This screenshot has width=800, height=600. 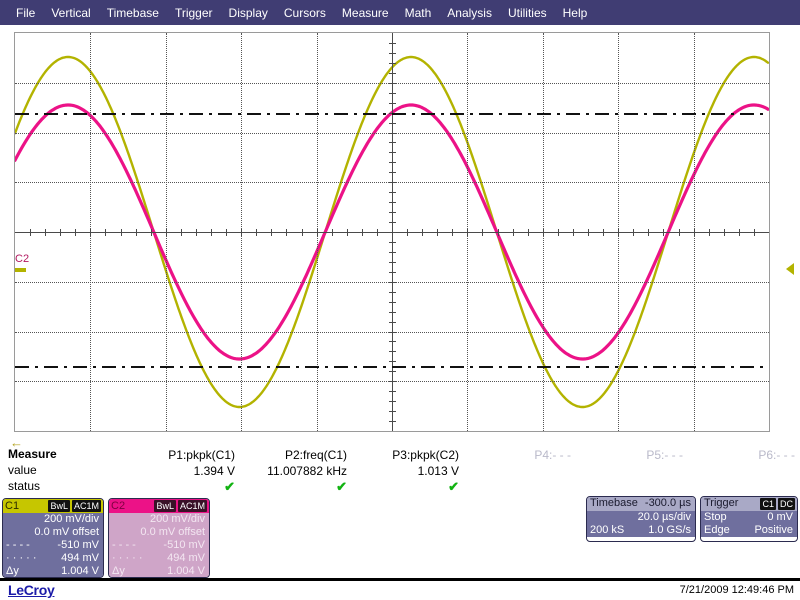 What do you see at coordinates (289, 455) in the screenshot?
I see `measure-param-header-2: P2:freq(C1)` at bounding box center [289, 455].